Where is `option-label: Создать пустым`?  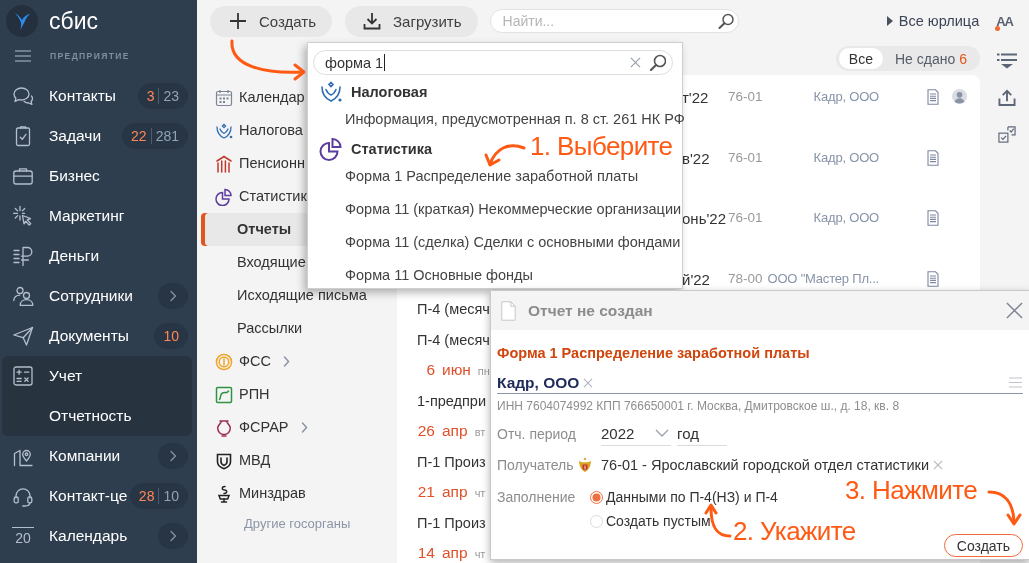 option-label: Создать пустым is located at coordinates (658, 521).